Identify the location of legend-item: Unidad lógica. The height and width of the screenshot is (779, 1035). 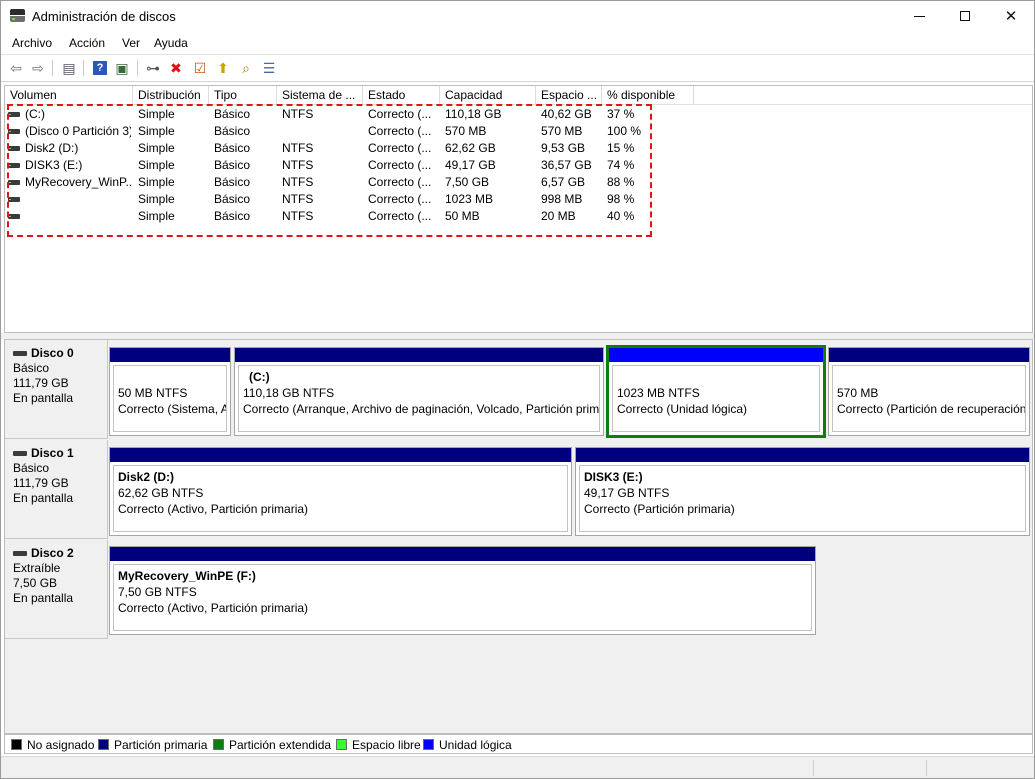
(467, 745).